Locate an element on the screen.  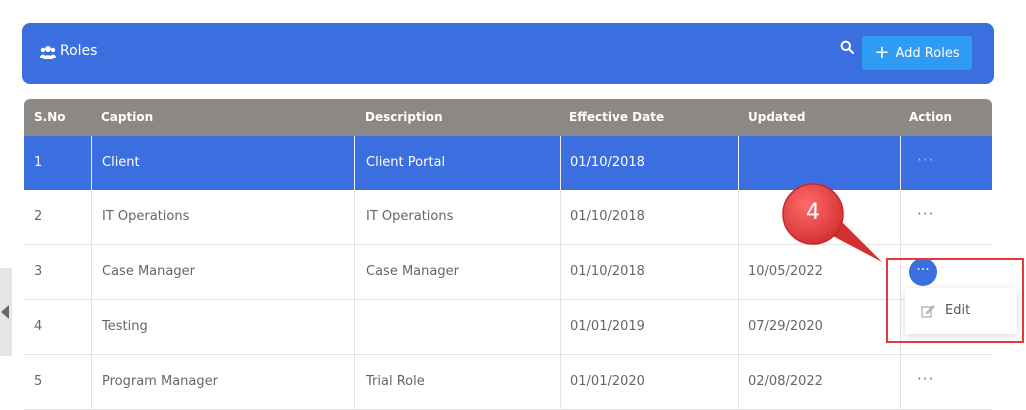
cell-sno: 3 is located at coordinates (38, 271).